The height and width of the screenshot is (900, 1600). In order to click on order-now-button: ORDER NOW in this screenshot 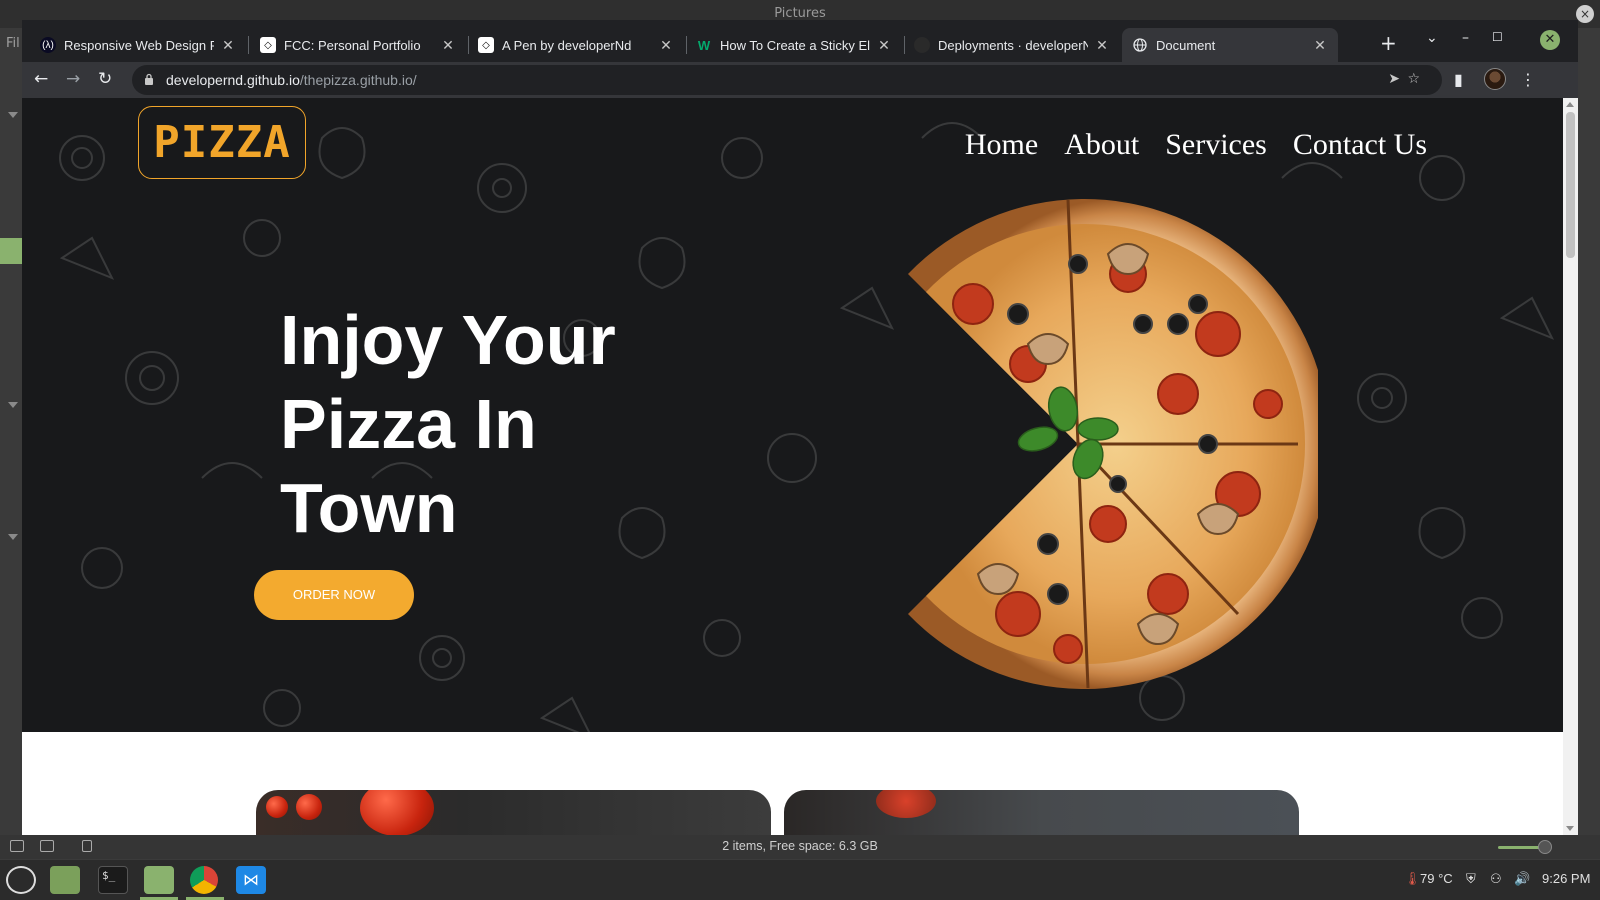, I will do `click(334, 595)`.